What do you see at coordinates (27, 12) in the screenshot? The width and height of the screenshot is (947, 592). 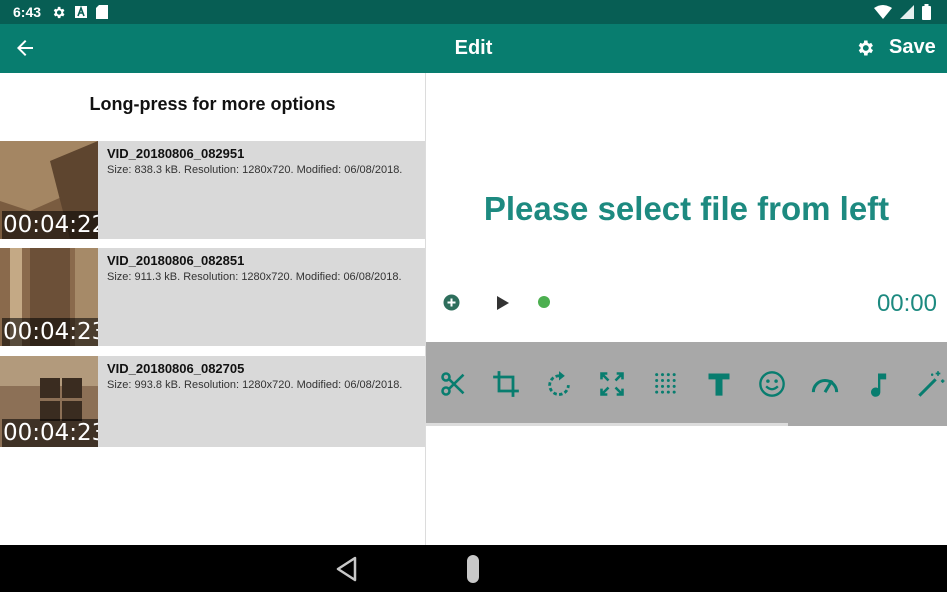 I see `status-time: 6:43` at bounding box center [27, 12].